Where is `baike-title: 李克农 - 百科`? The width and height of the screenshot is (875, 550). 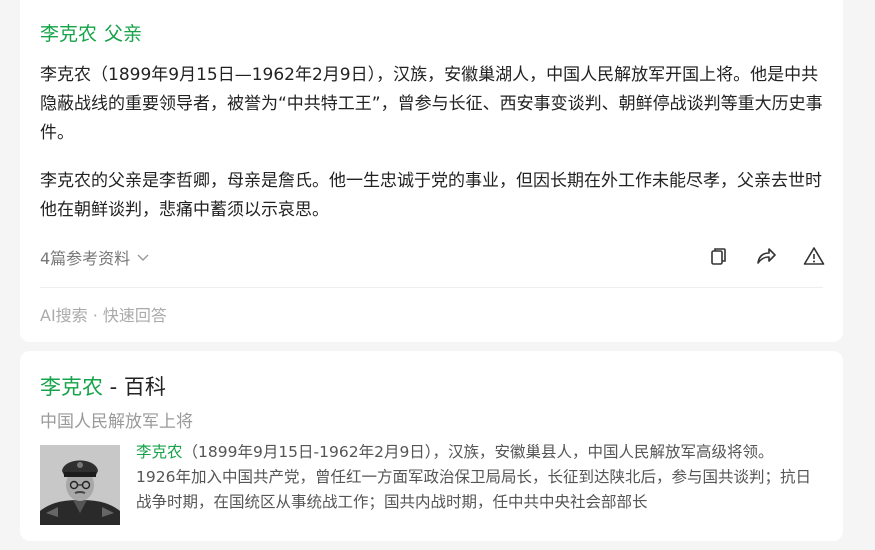 baike-title: 李克农 - 百科 is located at coordinates (103, 386).